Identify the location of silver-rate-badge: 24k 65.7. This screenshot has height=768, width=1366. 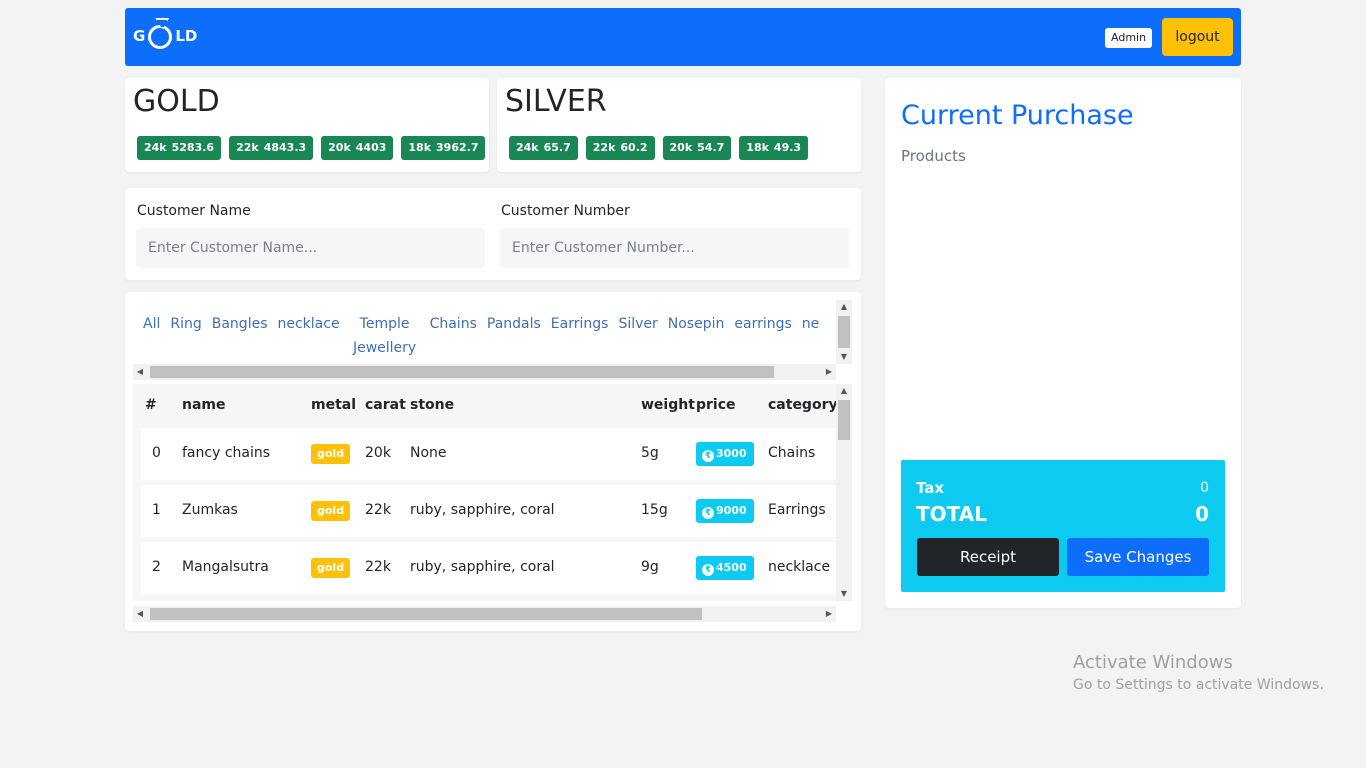
(543, 148).